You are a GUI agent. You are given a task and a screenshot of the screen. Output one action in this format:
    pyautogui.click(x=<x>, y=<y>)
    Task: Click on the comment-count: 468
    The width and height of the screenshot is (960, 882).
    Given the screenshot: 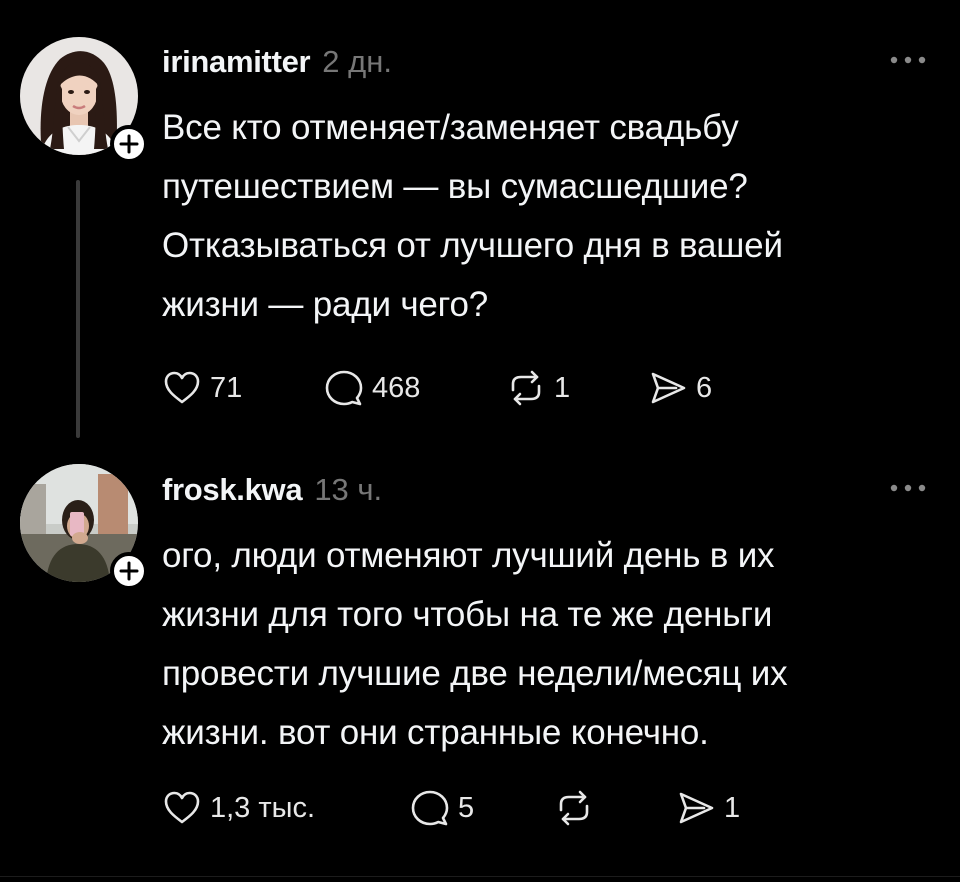 What is the action you would take?
    pyautogui.click(x=396, y=387)
    